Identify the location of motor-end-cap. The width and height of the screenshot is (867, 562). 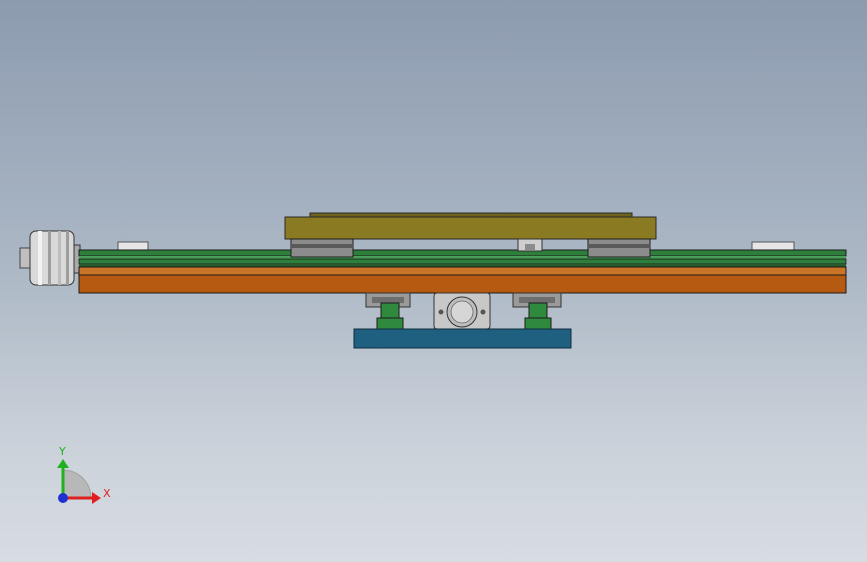
(50, 258).